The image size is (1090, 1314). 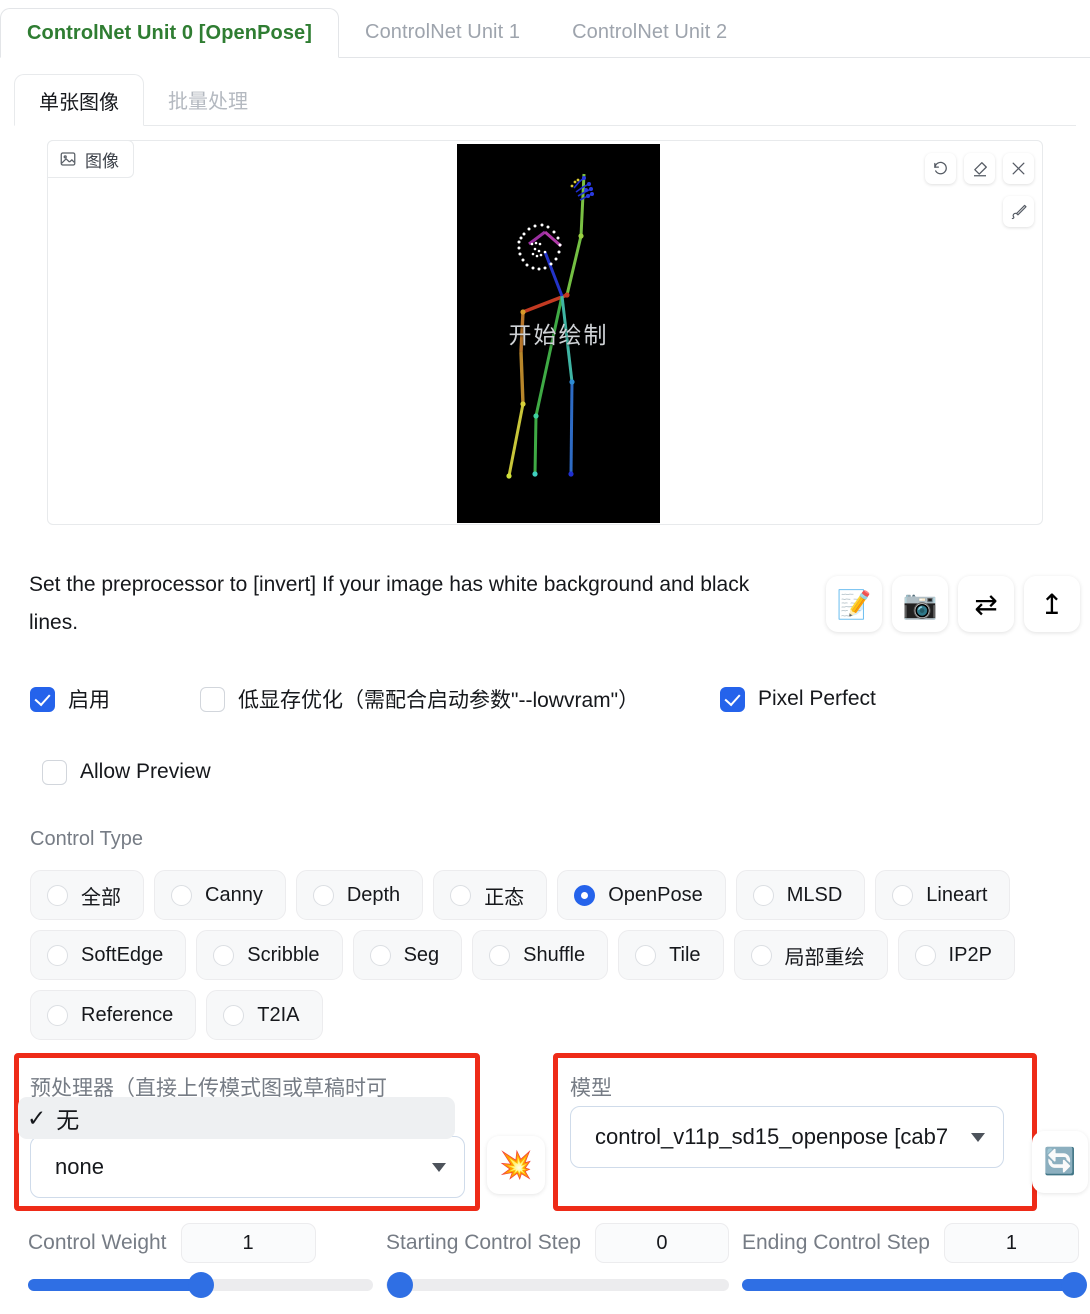 I want to click on checkbox-lowvram-box, so click(x=212, y=699).